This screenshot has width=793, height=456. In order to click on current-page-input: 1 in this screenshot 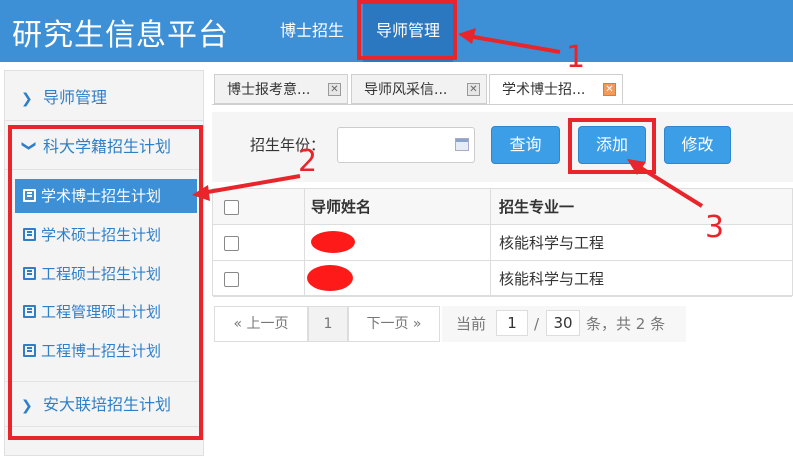, I will do `click(512, 323)`.